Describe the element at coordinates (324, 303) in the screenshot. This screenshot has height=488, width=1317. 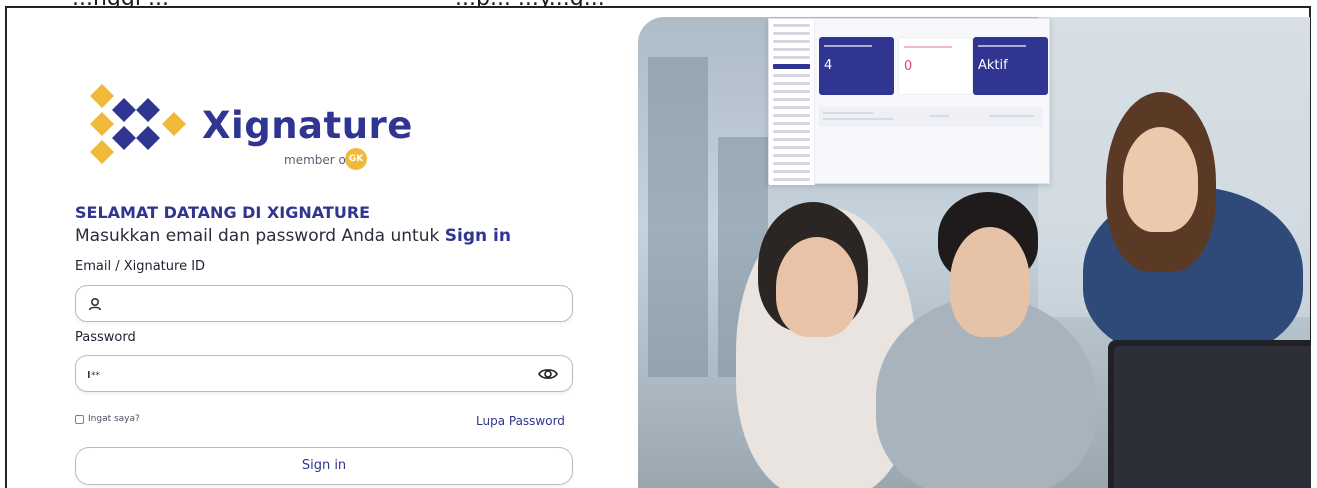
I see `email-field` at that location.